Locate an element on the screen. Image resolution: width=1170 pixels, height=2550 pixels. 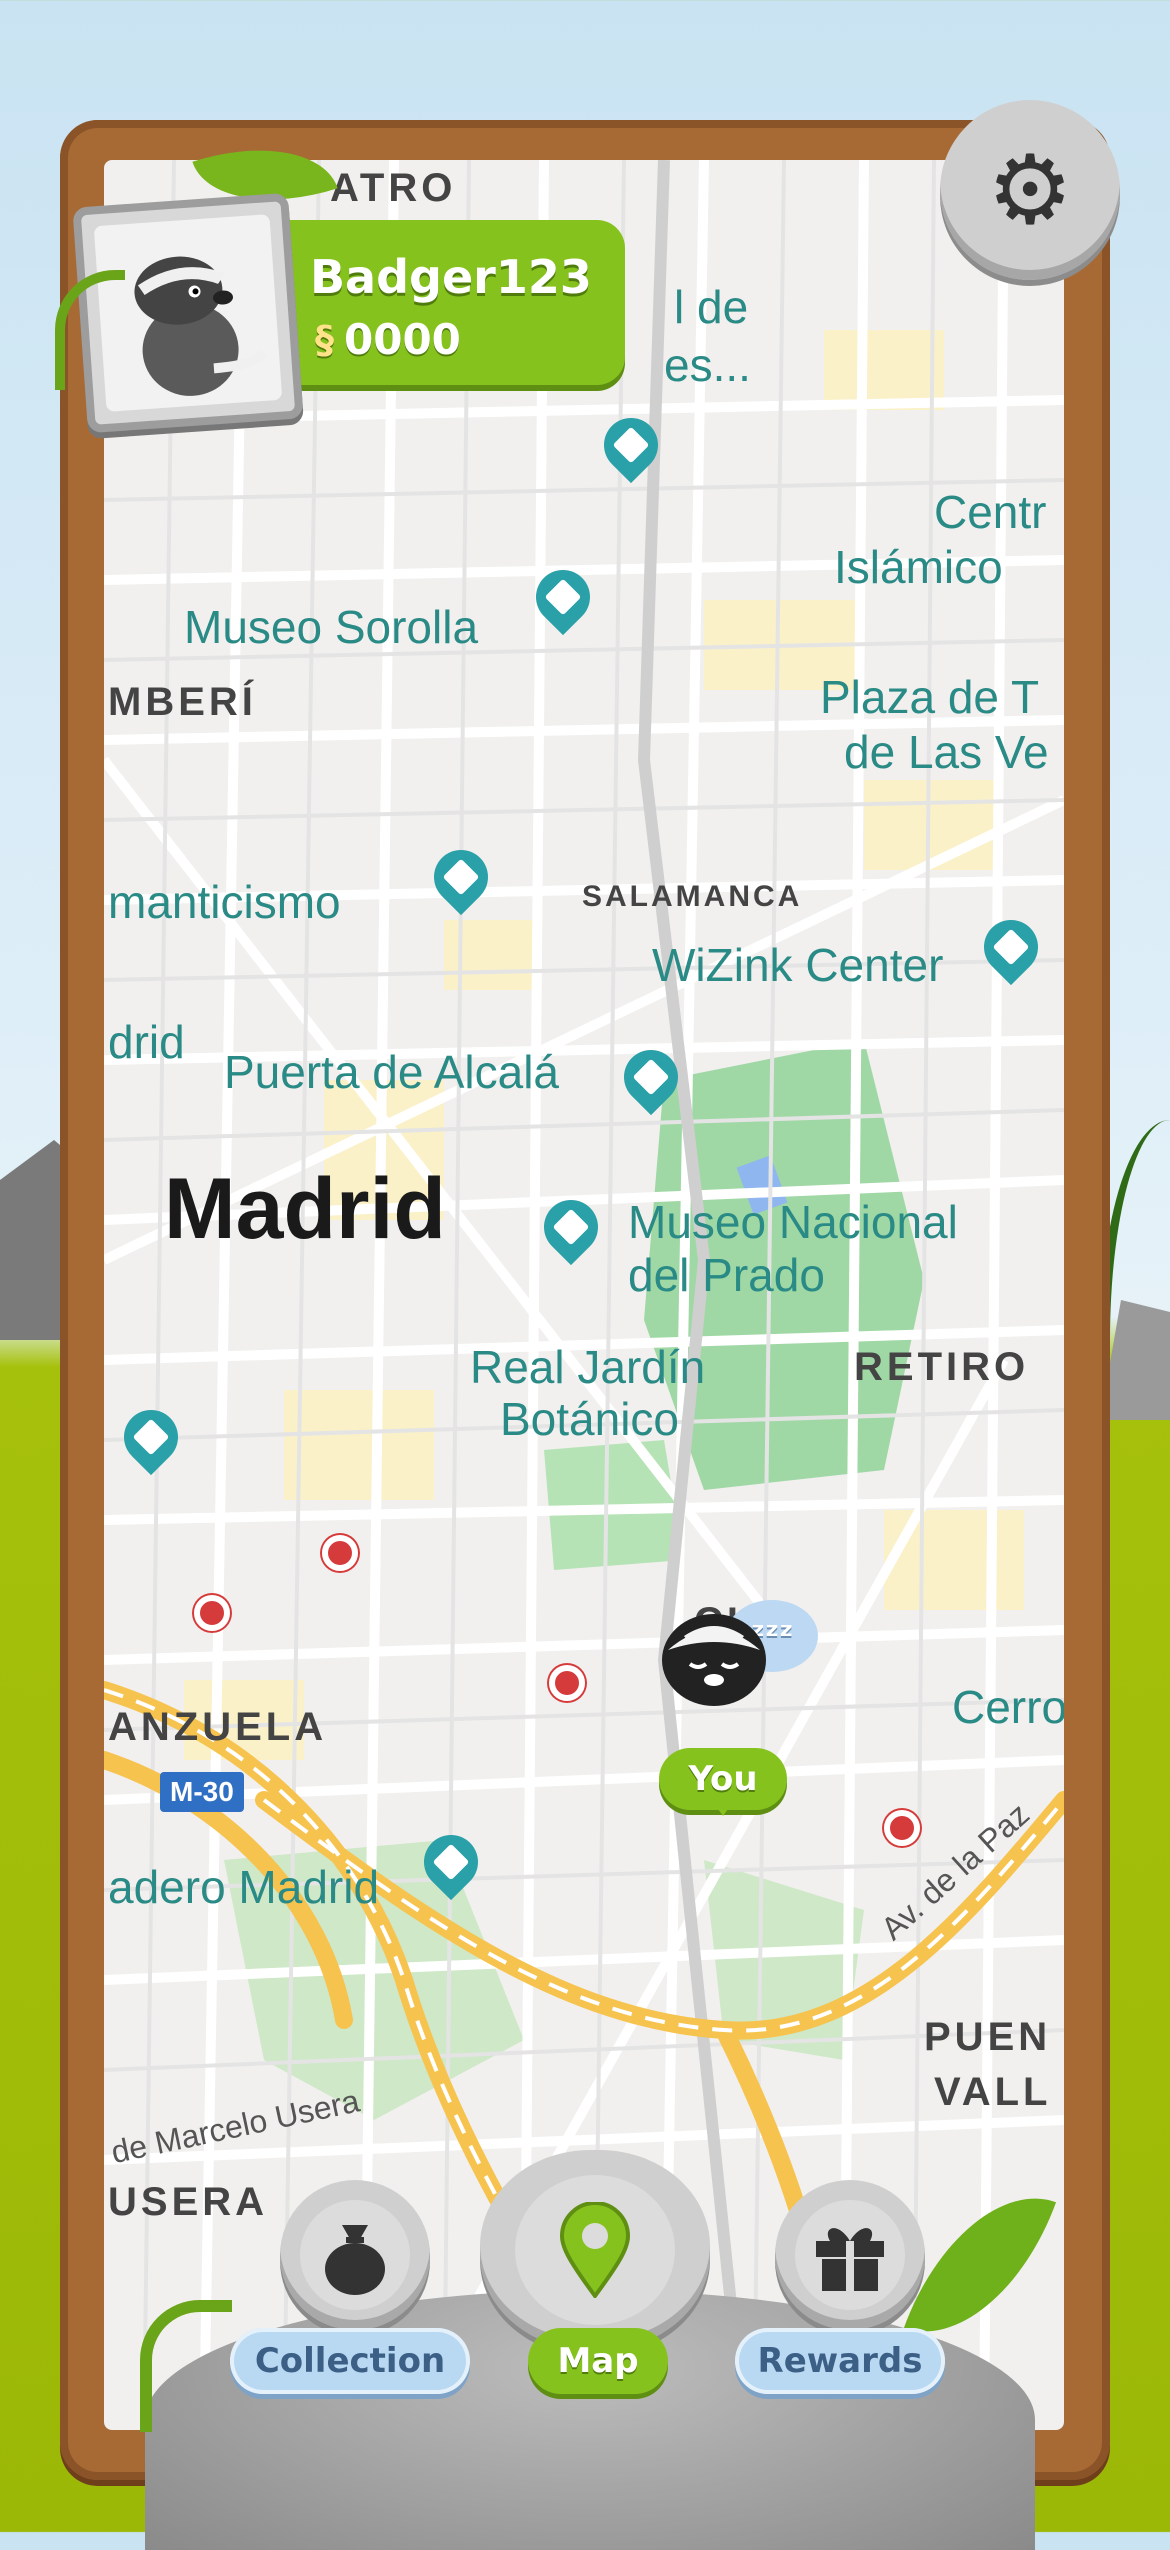
coin-icon: § is located at coordinates (324, 339).